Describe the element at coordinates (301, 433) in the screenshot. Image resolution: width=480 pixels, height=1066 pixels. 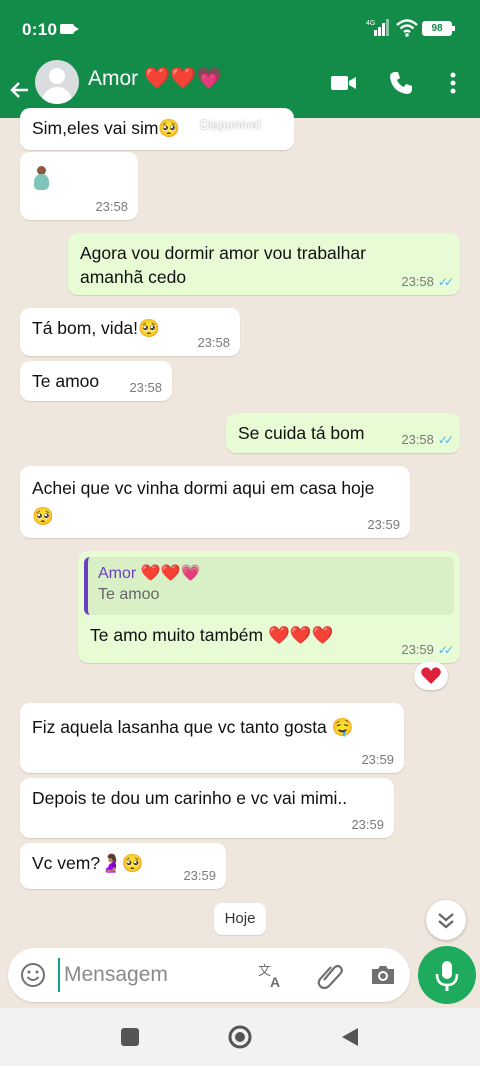
I see `message-text: Se cuida tá bom` at that location.